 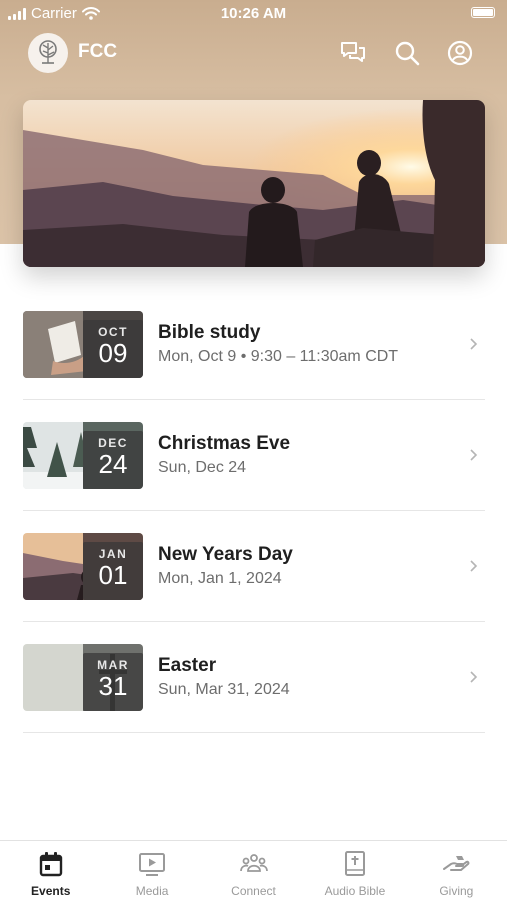 I want to click on event-title: Bible study, so click(x=209, y=332).